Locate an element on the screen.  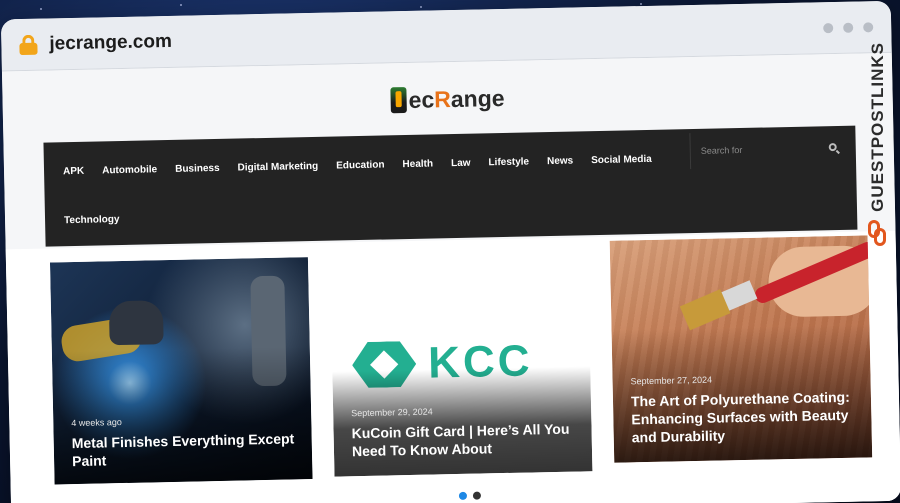
post-title: Metal Finishes Everything Except Paint is located at coordinates (185, 449).